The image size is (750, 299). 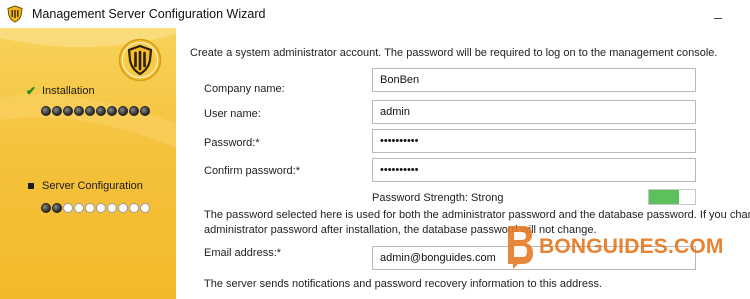 What do you see at coordinates (149, 14) in the screenshot?
I see `window-title: Management Server Configuration Wizard` at bounding box center [149, 14].